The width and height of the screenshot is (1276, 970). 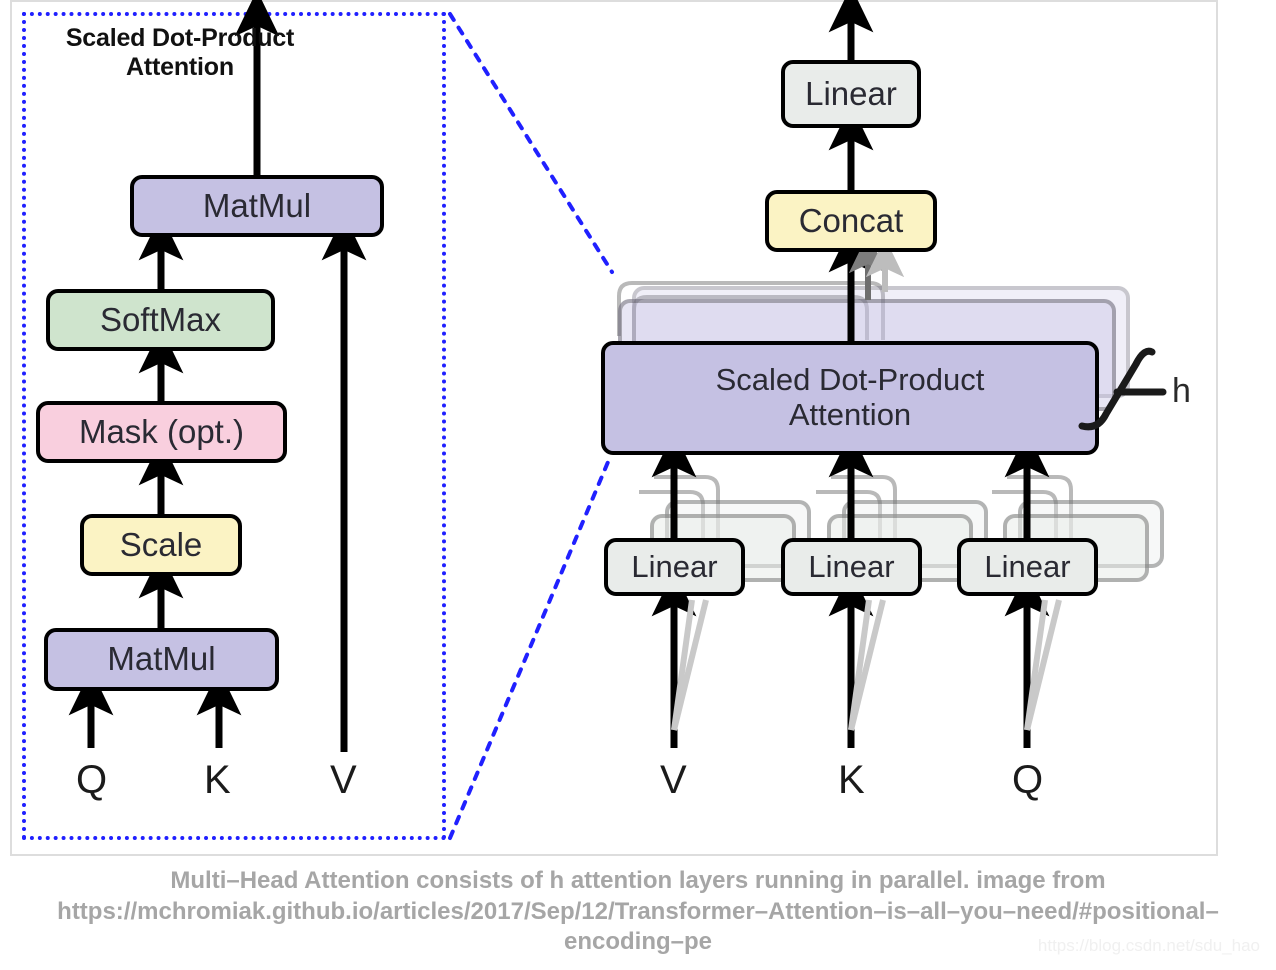 I want to click on heads-brace, so click(x=1122, y=389).